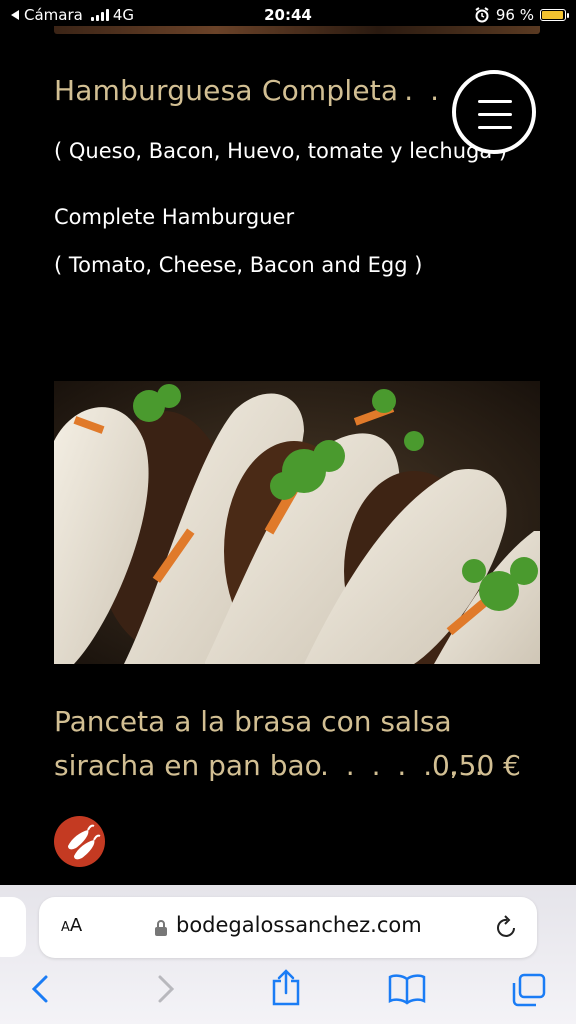  I want to click on previous-tab-card, so click(13, 927).